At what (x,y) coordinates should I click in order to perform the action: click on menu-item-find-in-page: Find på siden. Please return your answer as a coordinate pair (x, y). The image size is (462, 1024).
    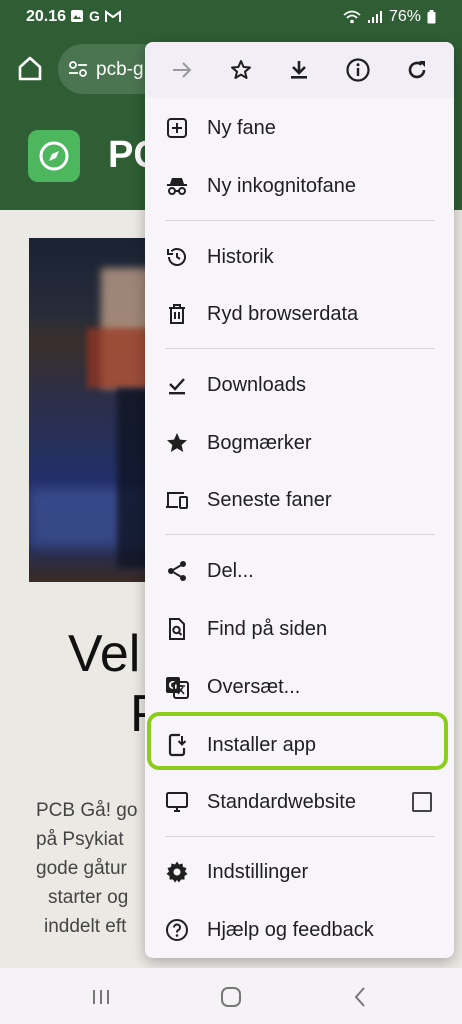
    Looking at the image, I should click on (299, 629).